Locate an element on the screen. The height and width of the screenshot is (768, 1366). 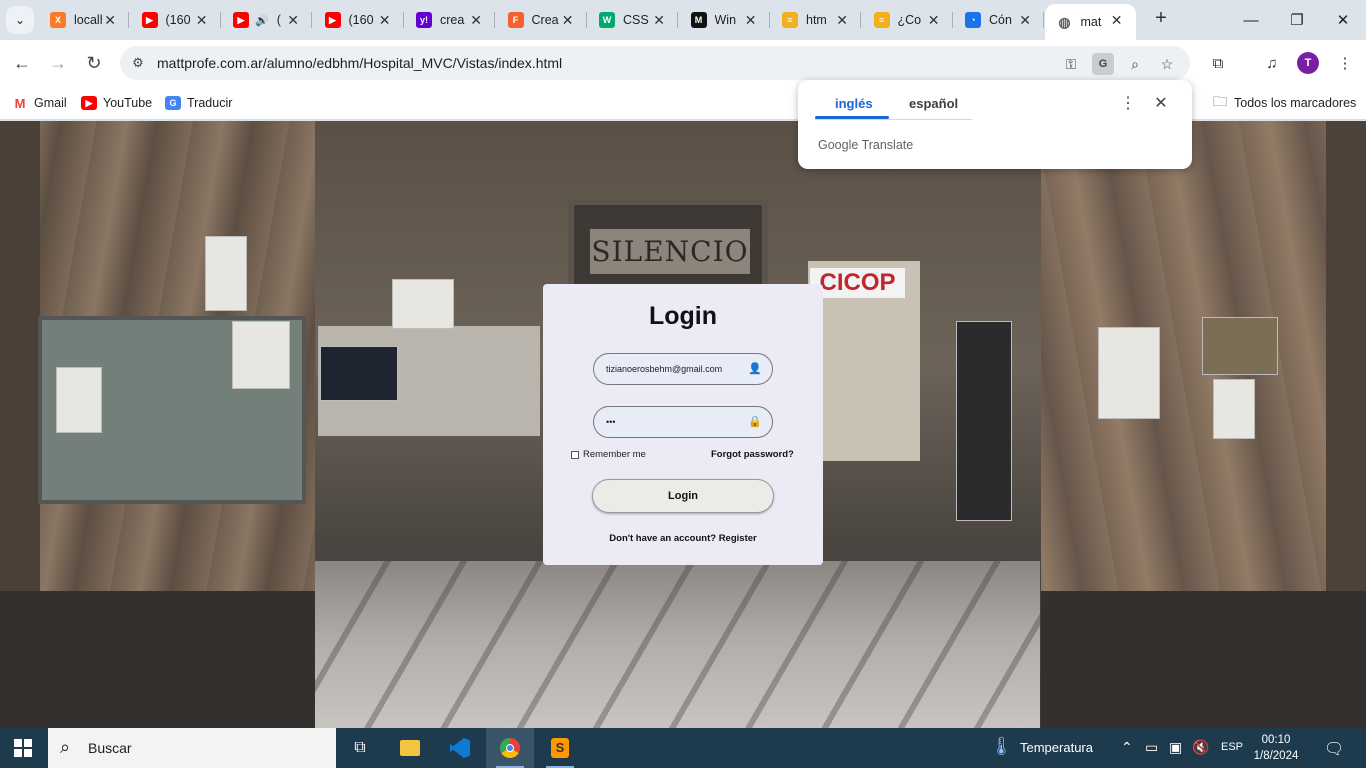
tab-10: ◔ Cón ✕ is located at coordinates (998, 20).